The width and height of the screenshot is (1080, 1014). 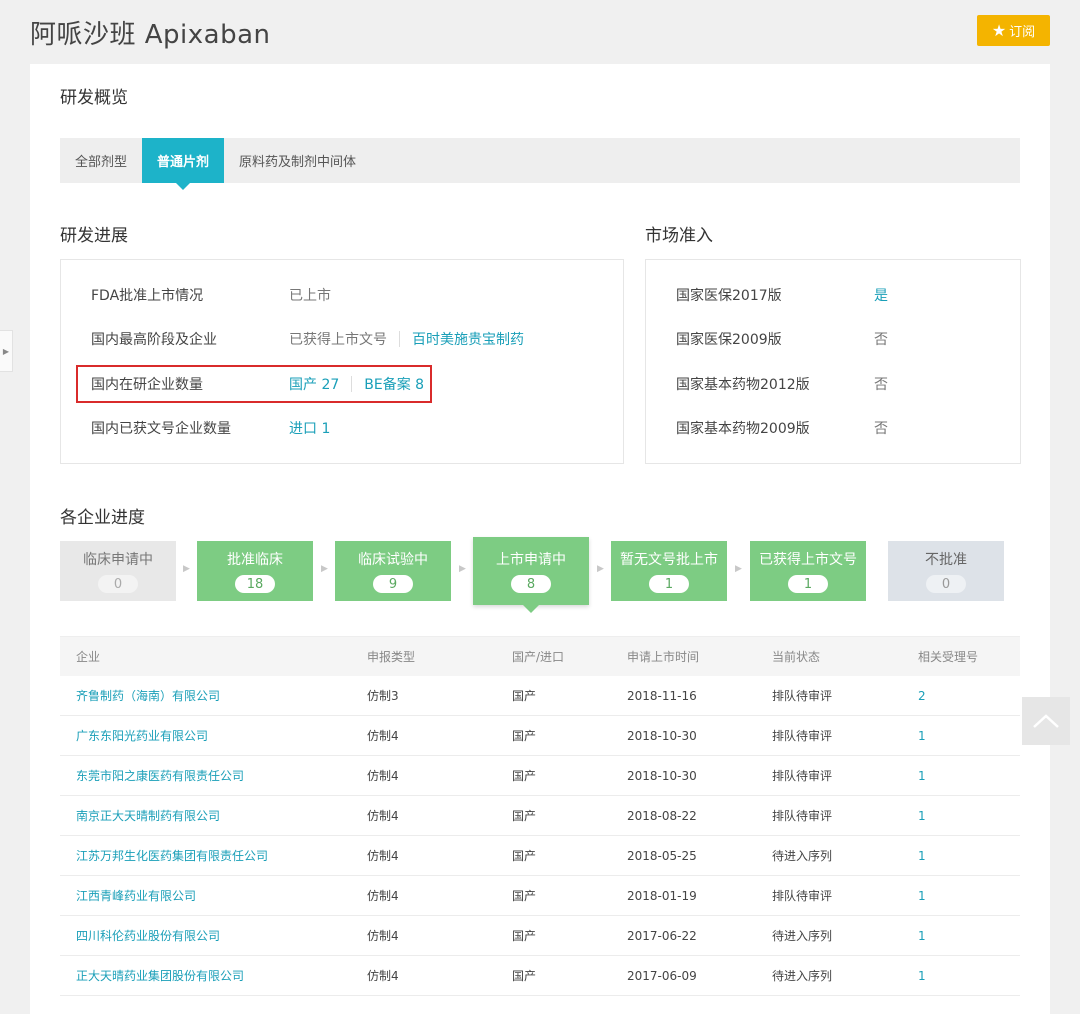 I want to click on progress-title: 研发进展, so click(x=94, y=236).